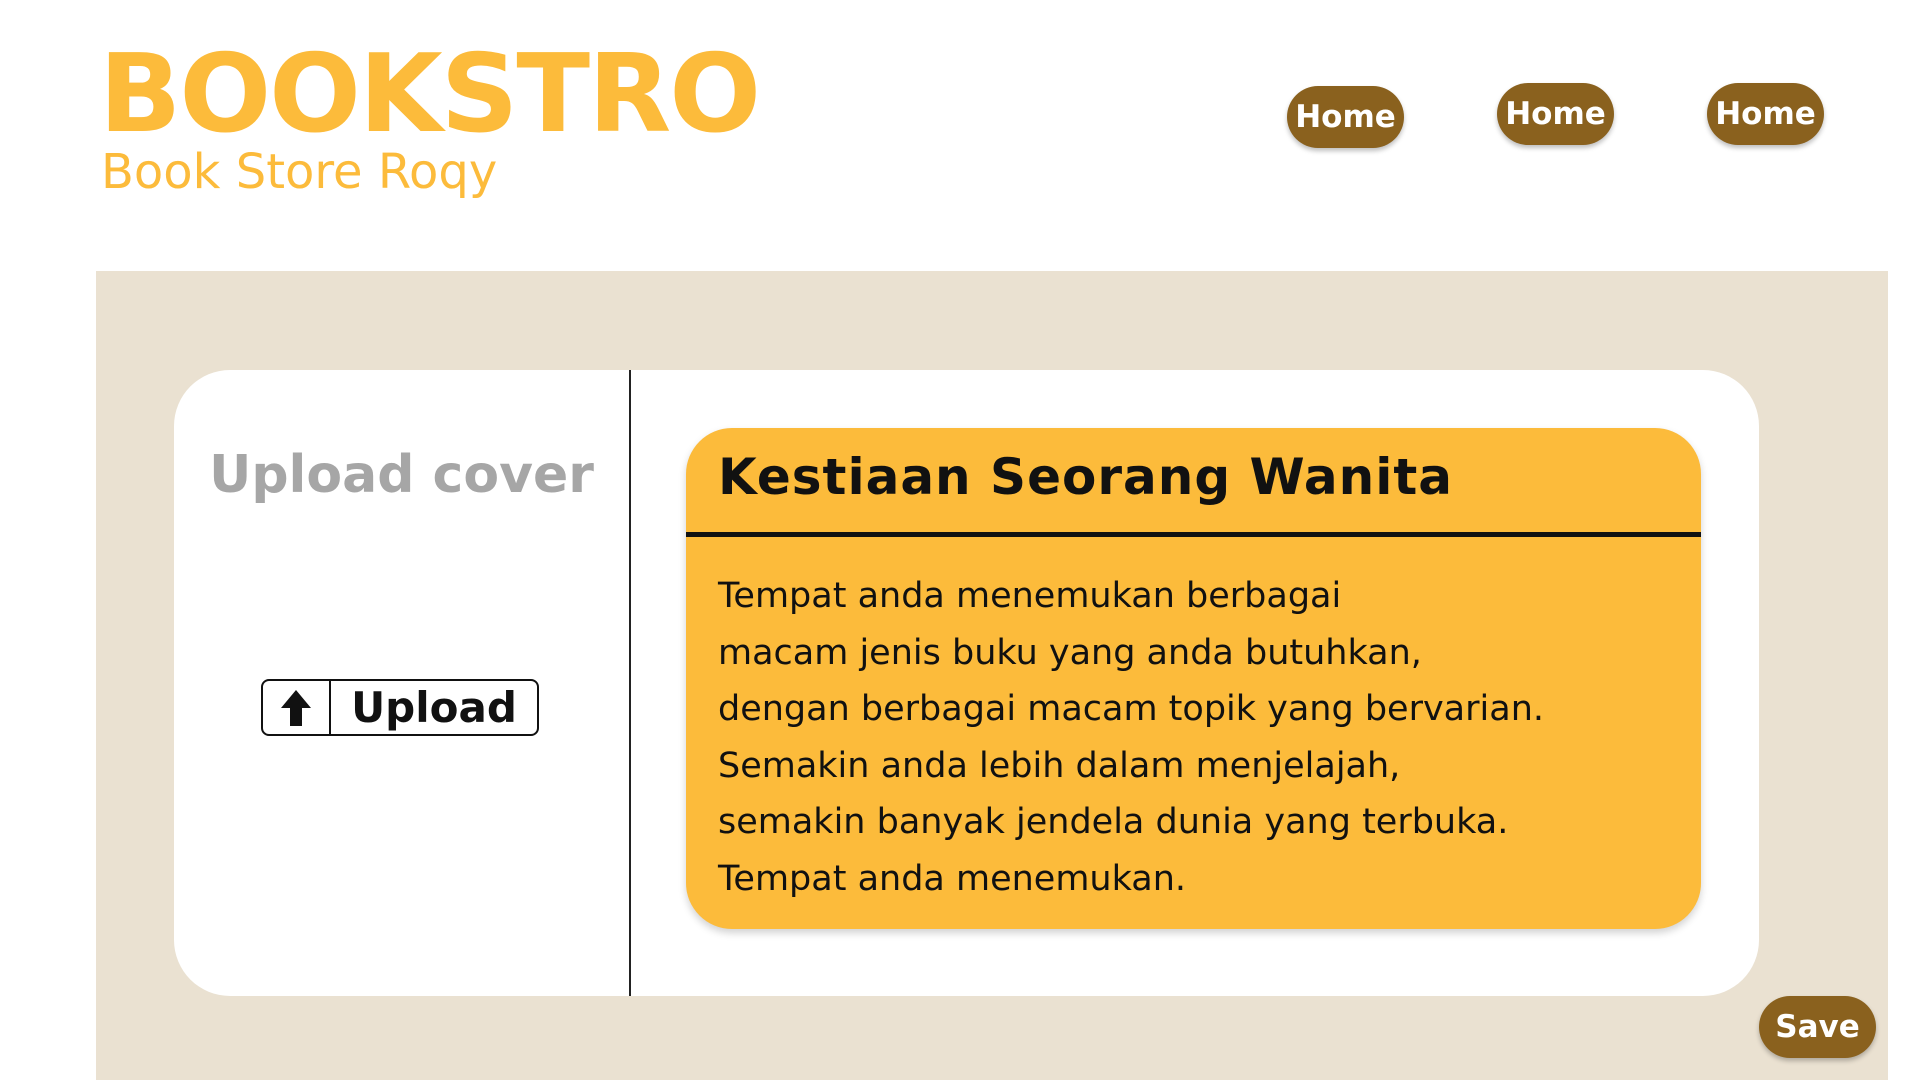  I want to click on nav-home-button-2: Home, so click(1555, 114).